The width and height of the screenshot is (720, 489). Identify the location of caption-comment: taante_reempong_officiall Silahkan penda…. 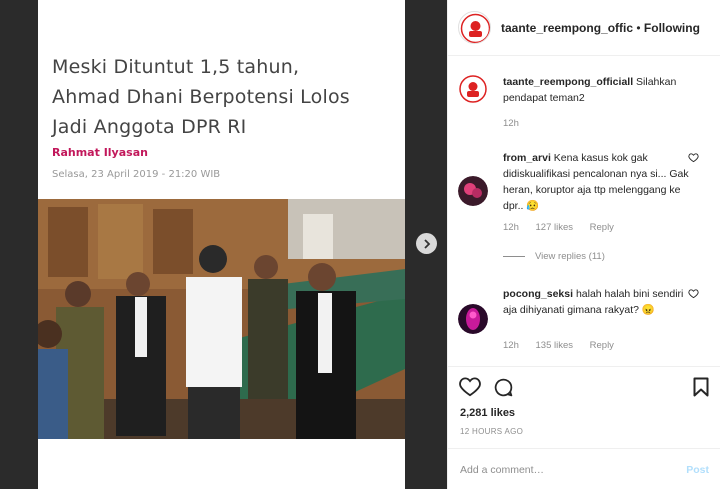
(588, 104).